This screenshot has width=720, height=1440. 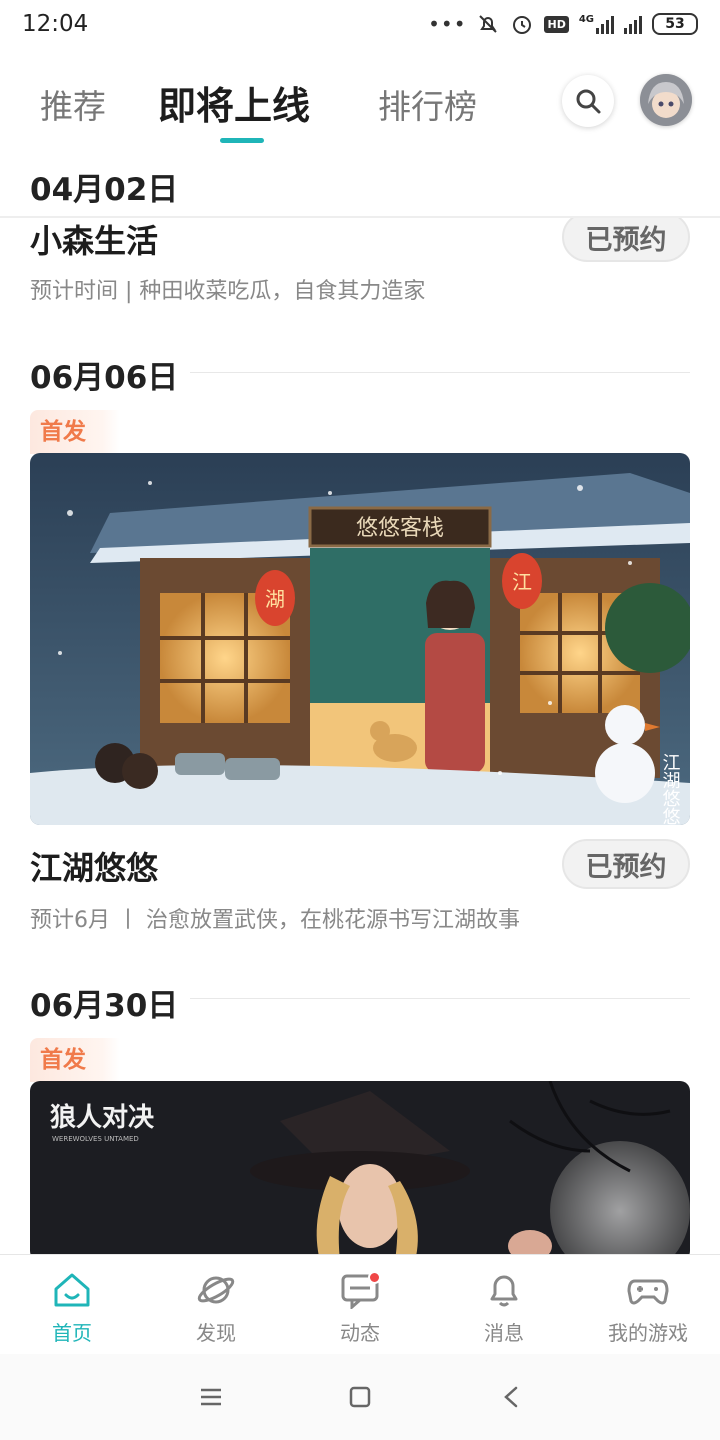 What do you see at coordinates (104, 190) in the screenshot?
I see `date-label: 04月02日` at bounding box center [104, 190].